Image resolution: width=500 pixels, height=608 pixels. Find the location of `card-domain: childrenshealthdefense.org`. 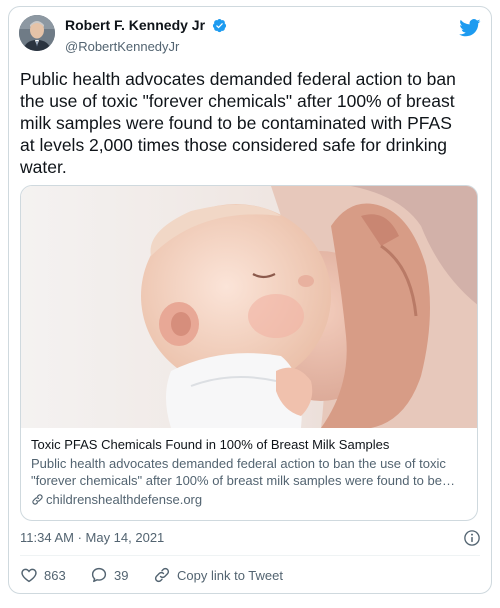

card-domain: childrenshealthdefense.org is located at coordinates (249, 499).